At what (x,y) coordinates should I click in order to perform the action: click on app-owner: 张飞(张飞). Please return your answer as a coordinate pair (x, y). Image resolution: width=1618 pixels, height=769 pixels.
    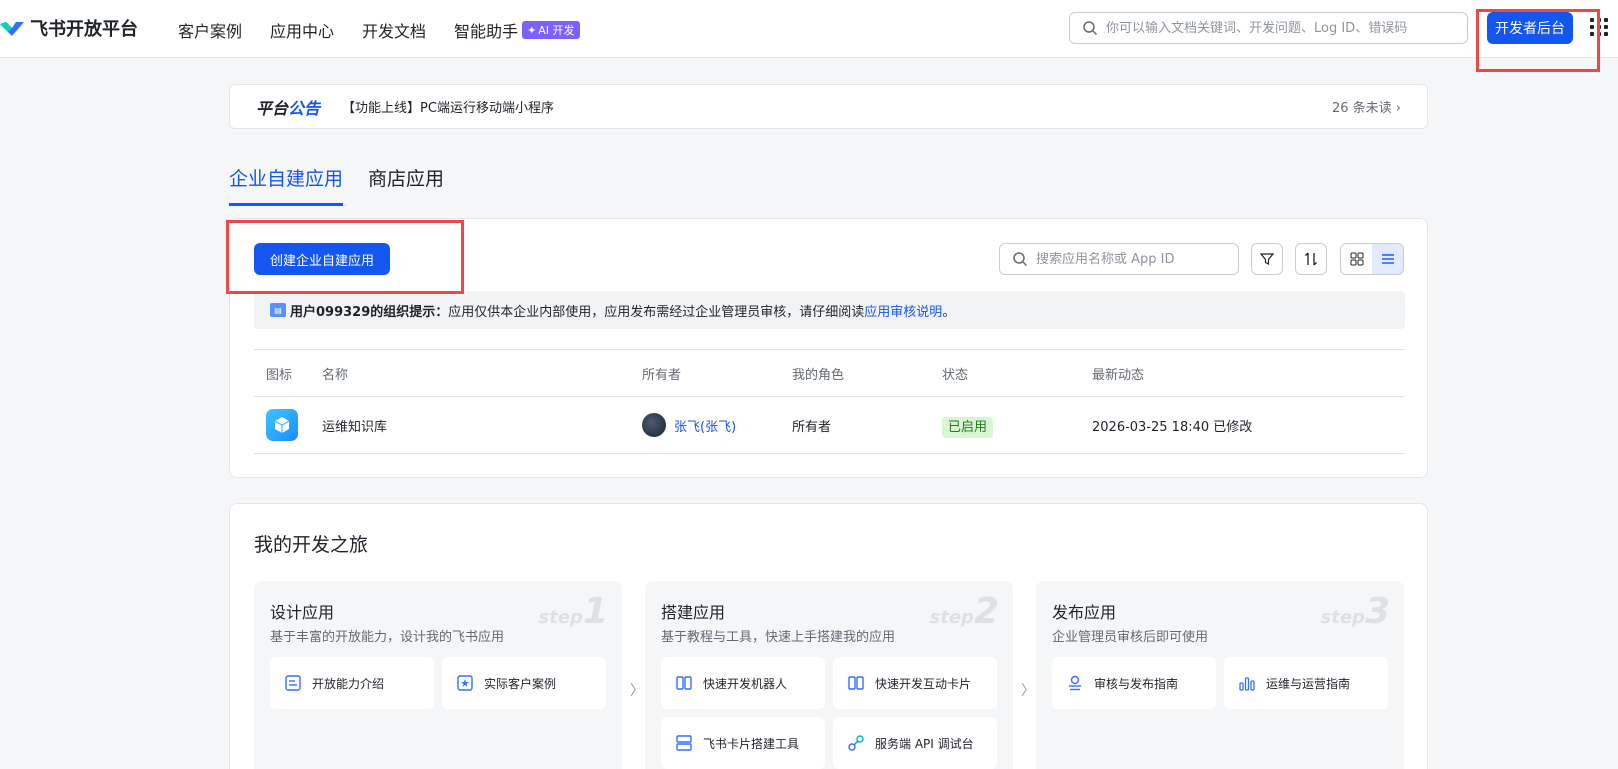
    Looking at the image, I should click on (717, 425).